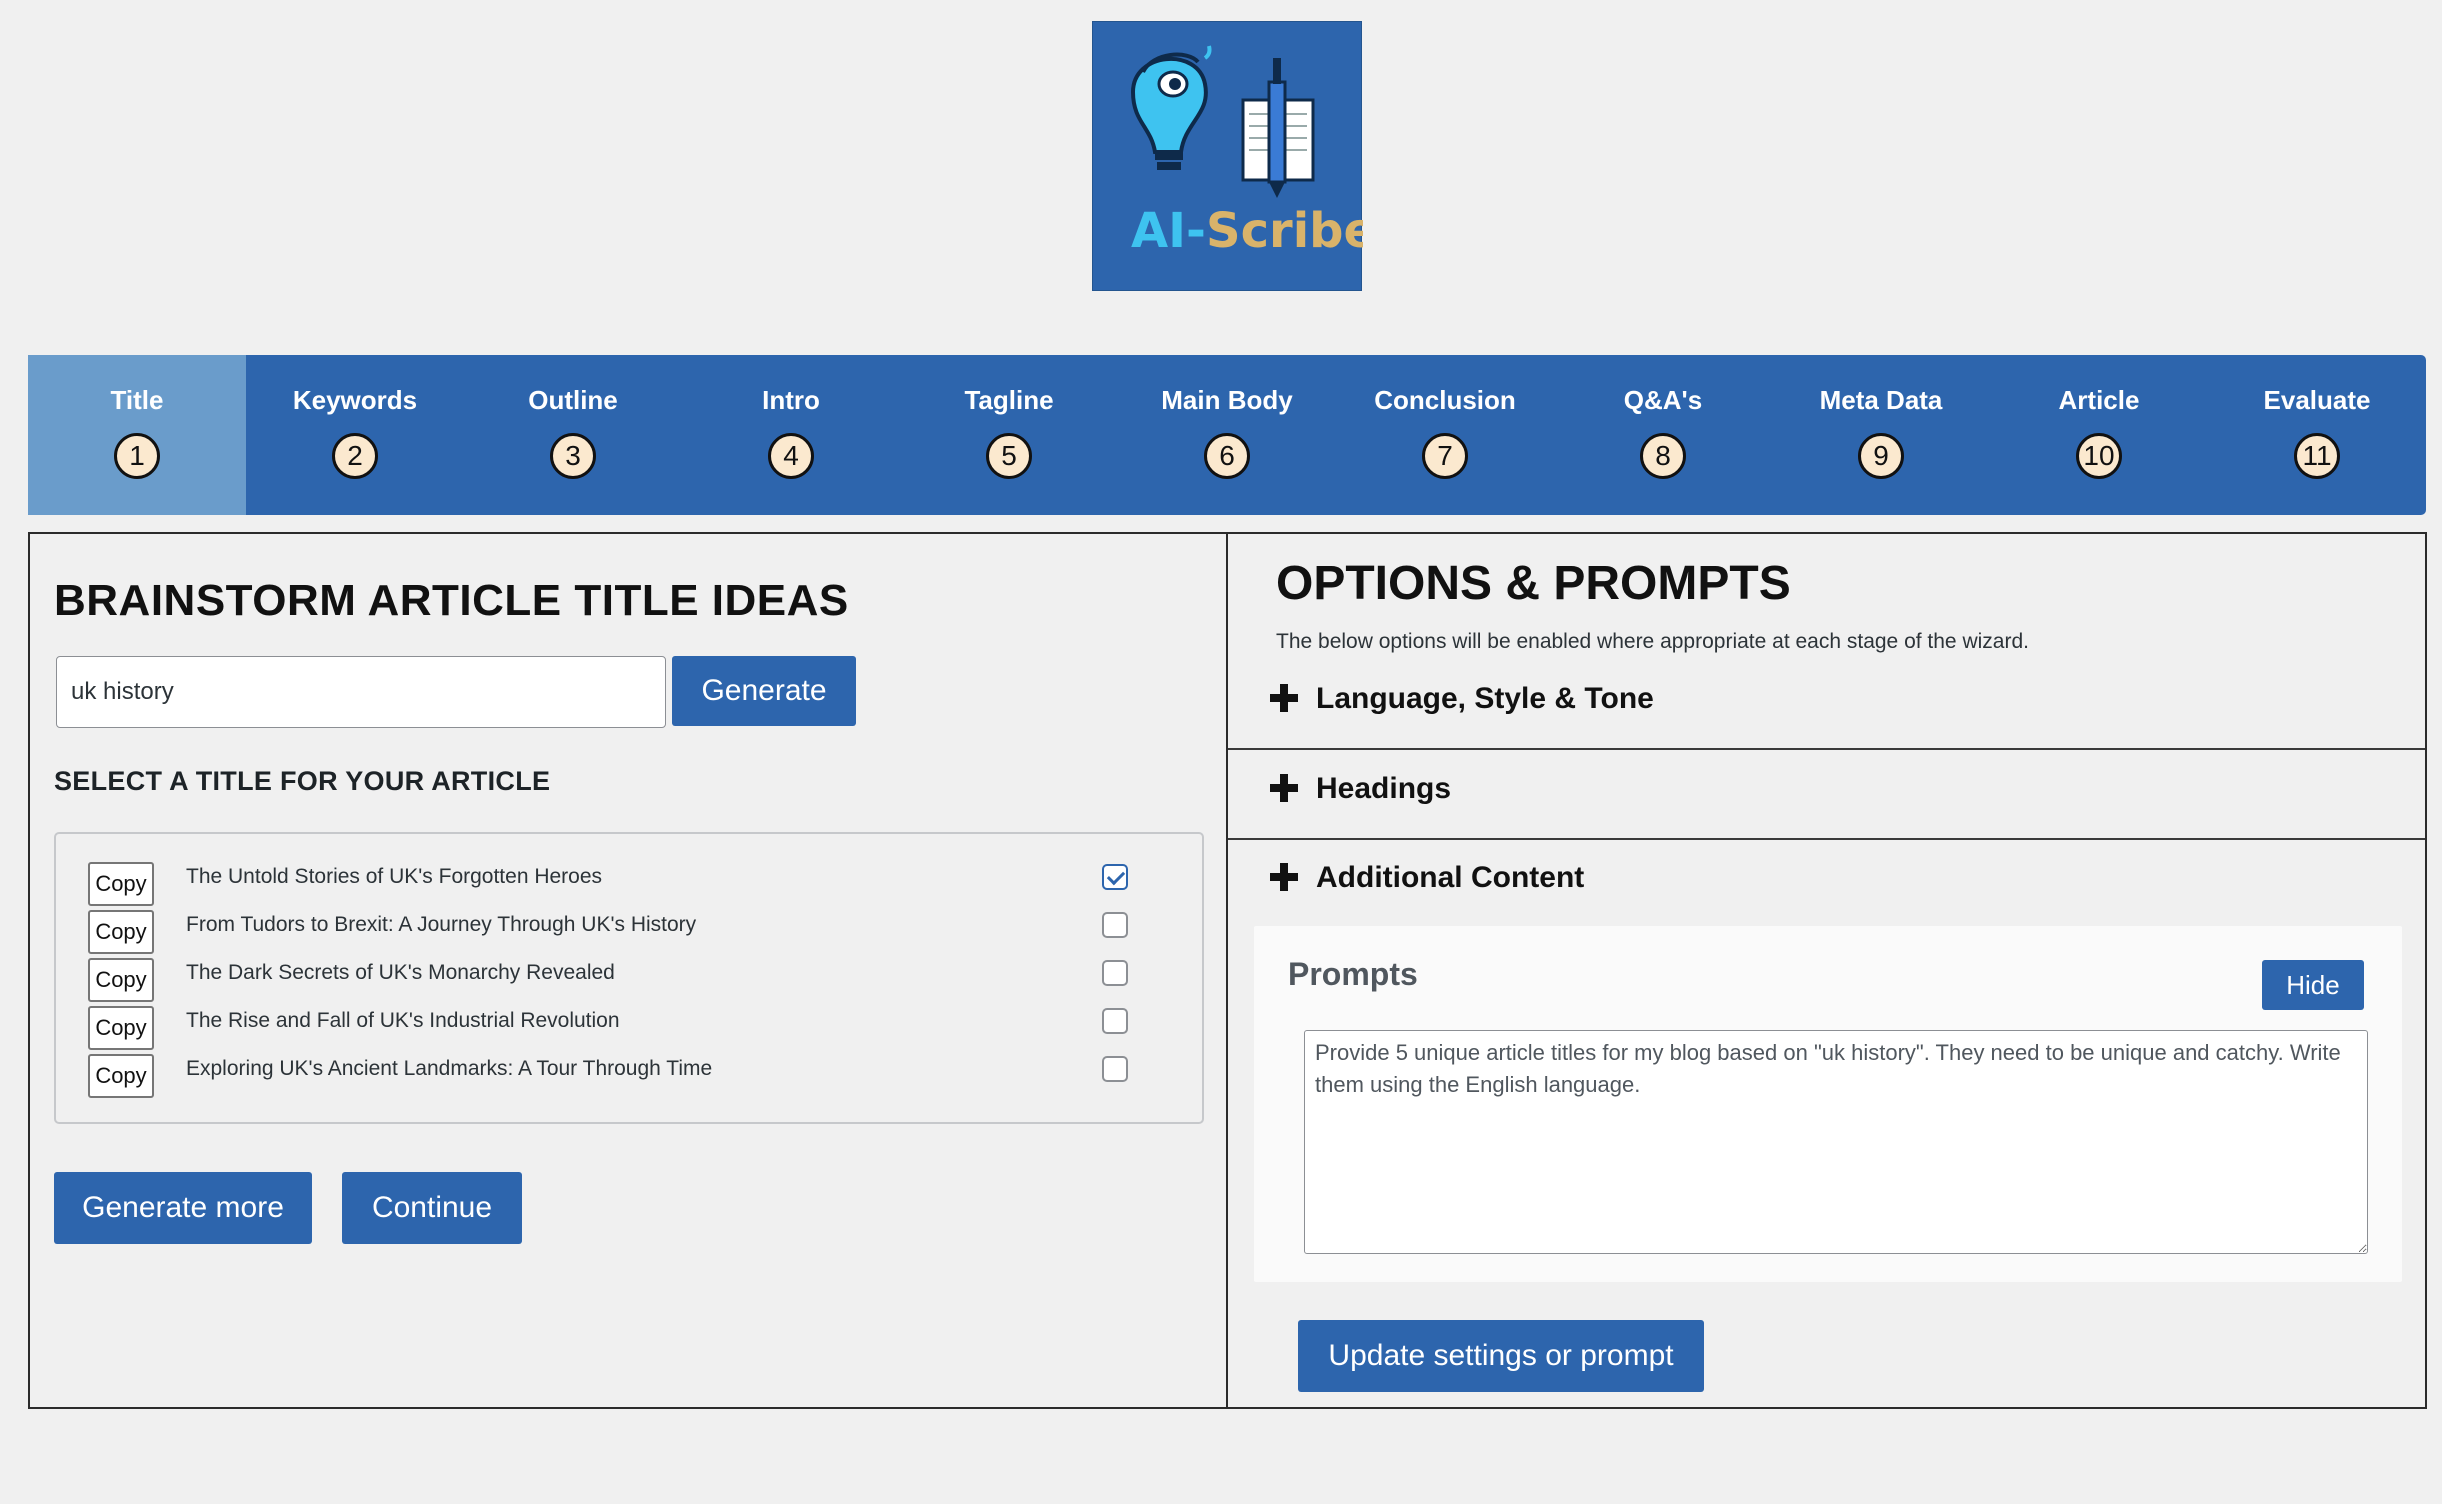 Image resolution: width=2442 pixels, height=1504 pixels. I want to click on step-label: Title, so click(137, 400).